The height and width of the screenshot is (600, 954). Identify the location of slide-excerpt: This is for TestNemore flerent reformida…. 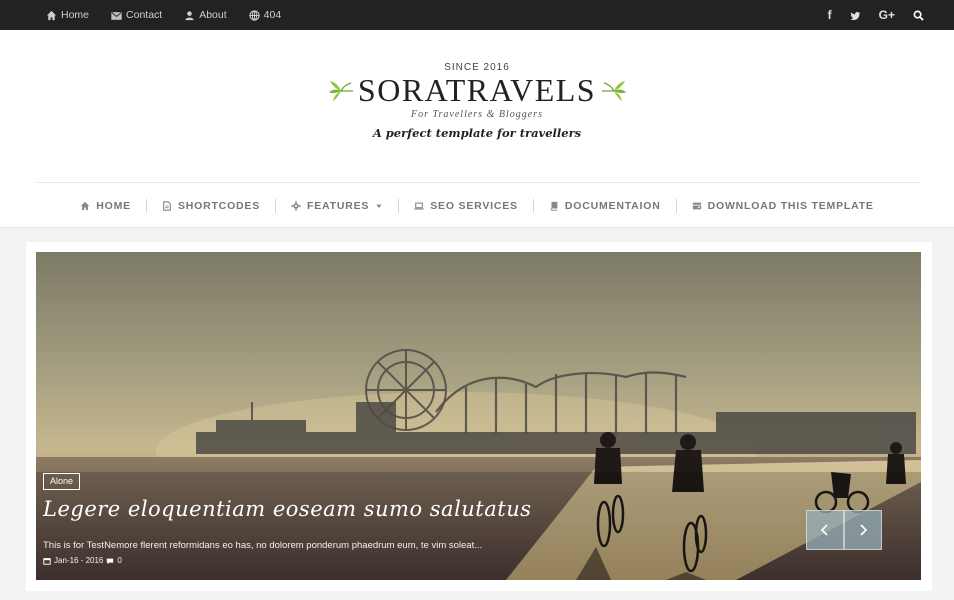
(263, 545).